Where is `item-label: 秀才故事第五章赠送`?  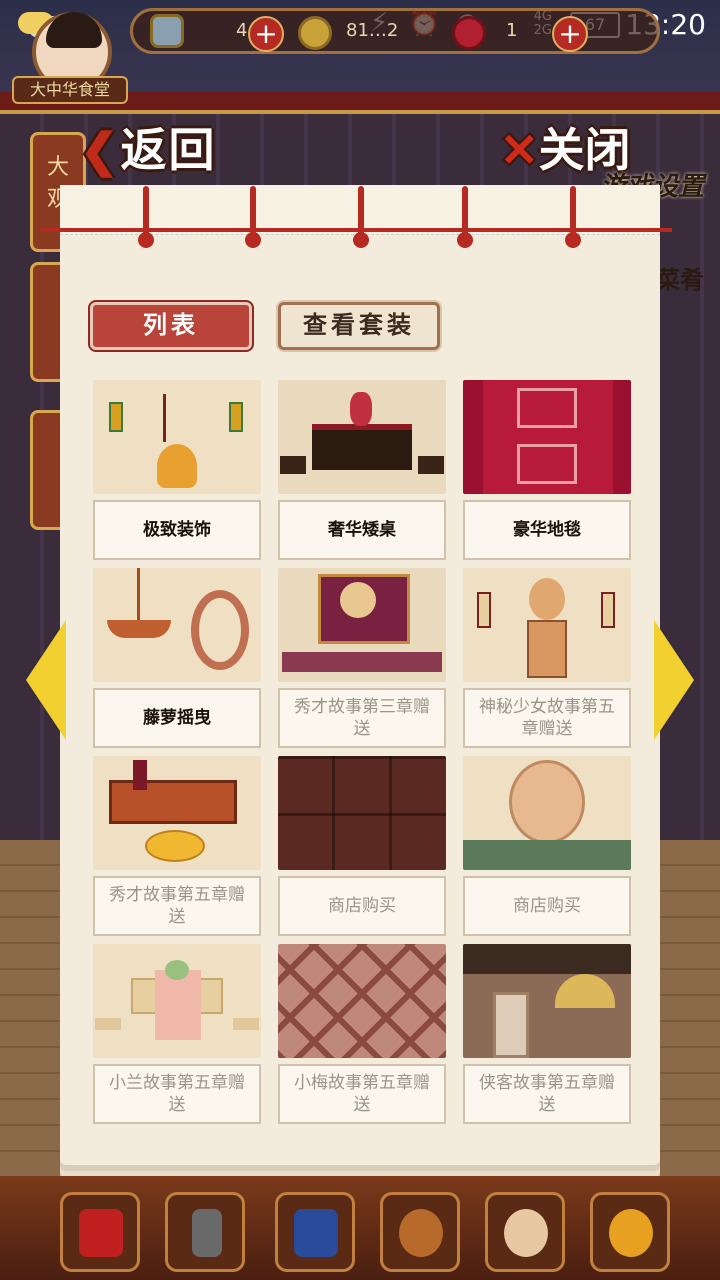
item-label: 秀才故事第五章赠送 is located at coordinates (177, 906).